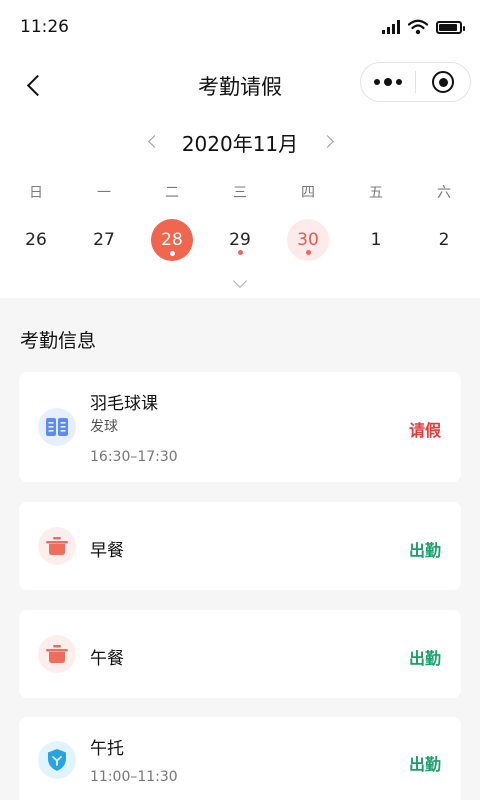 Image resolution: width=480 pixels, height=800 pixels. What do you see at coordinates (450, 27) in the screenshot?
I see `battery-icon` at bounding box center [450, 27].